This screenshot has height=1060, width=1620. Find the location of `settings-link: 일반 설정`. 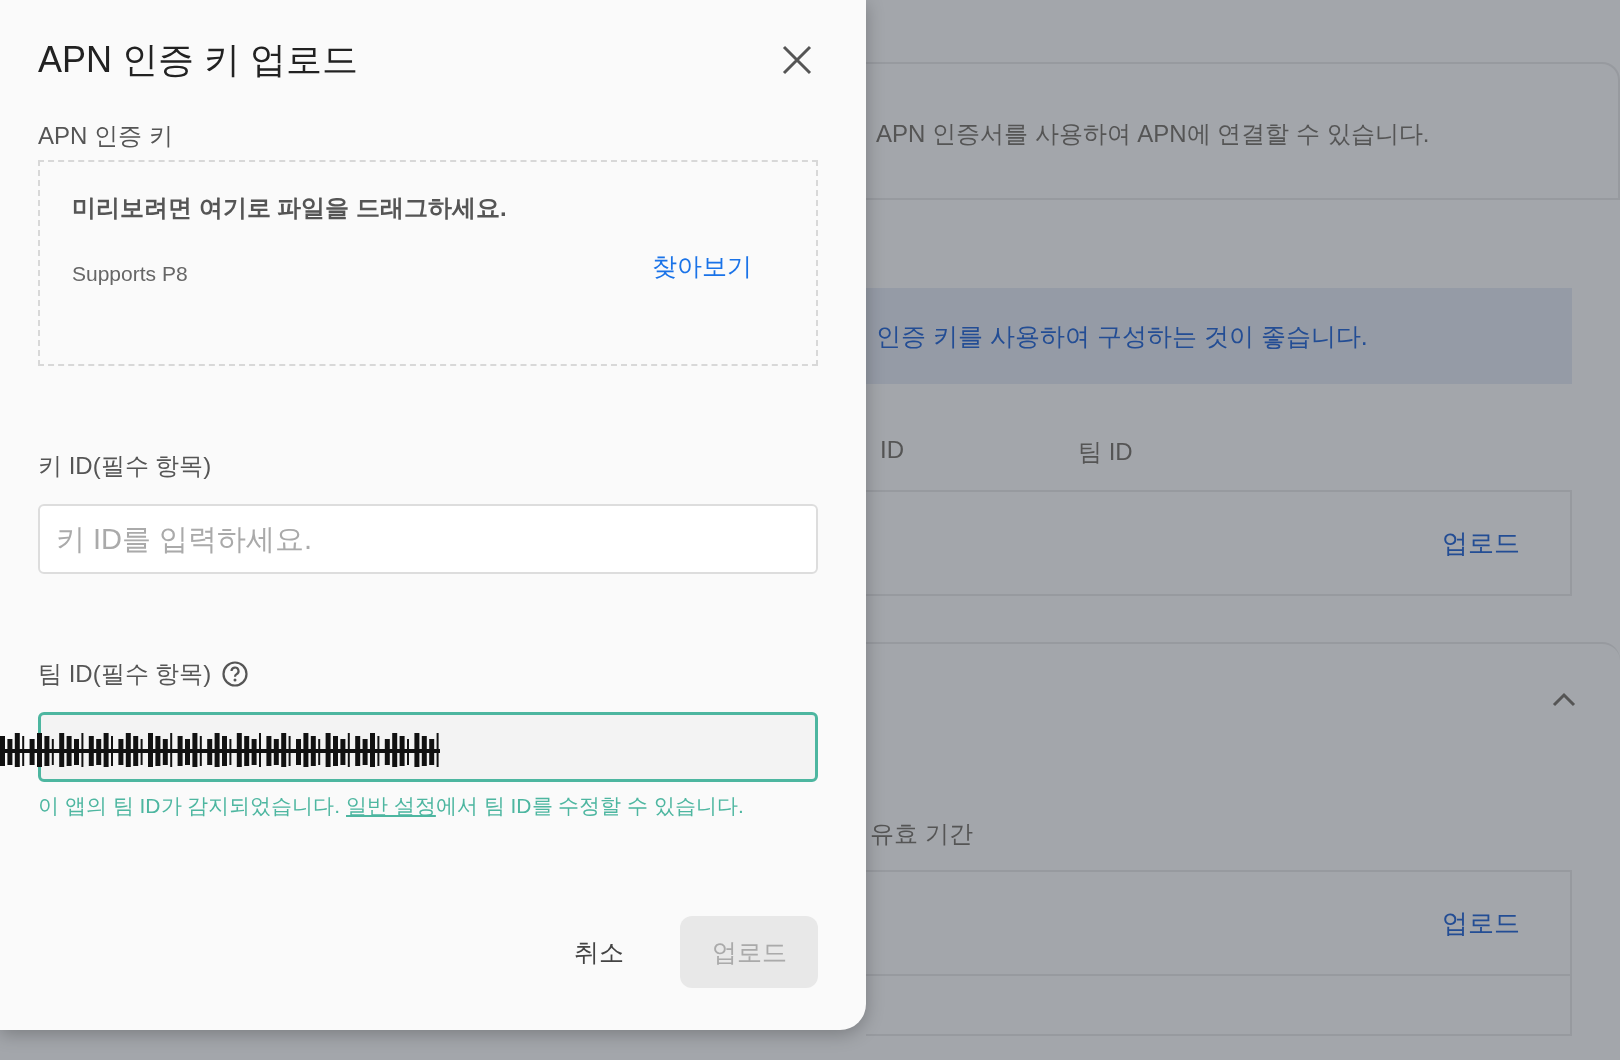

settings-link: 일반 설정 is located at coordinates (391, 805).